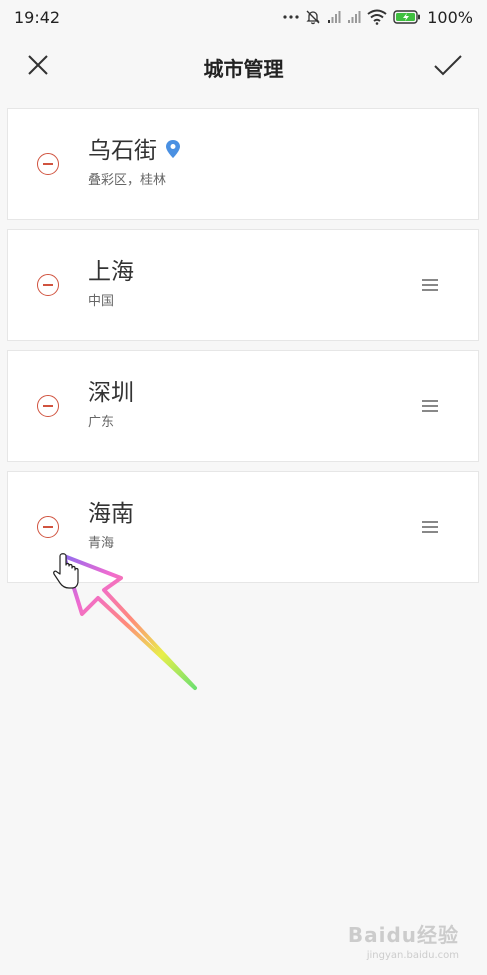 This screenshot has height=975, width=487. I want to click on location-pin-icon, so click(173, 151).